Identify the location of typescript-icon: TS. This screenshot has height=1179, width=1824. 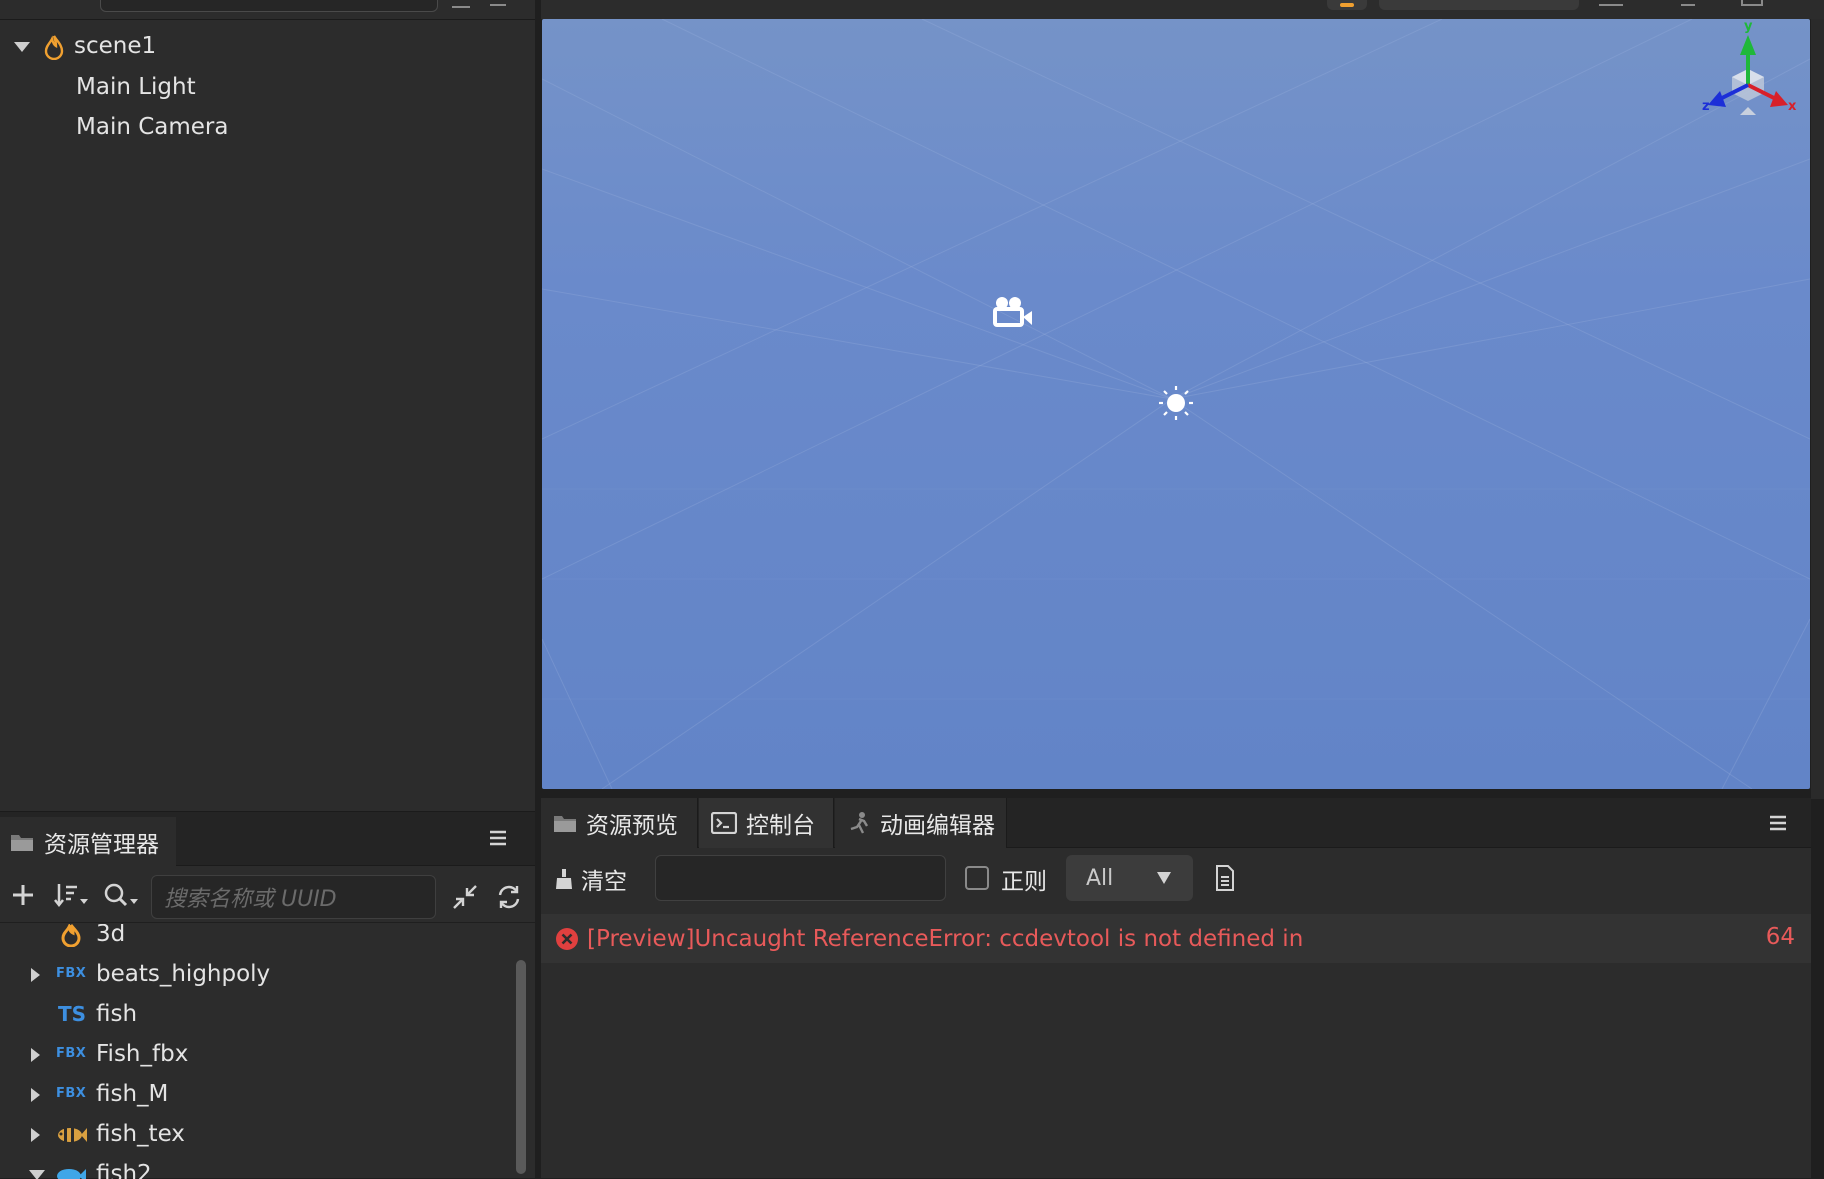
(72, 1014).